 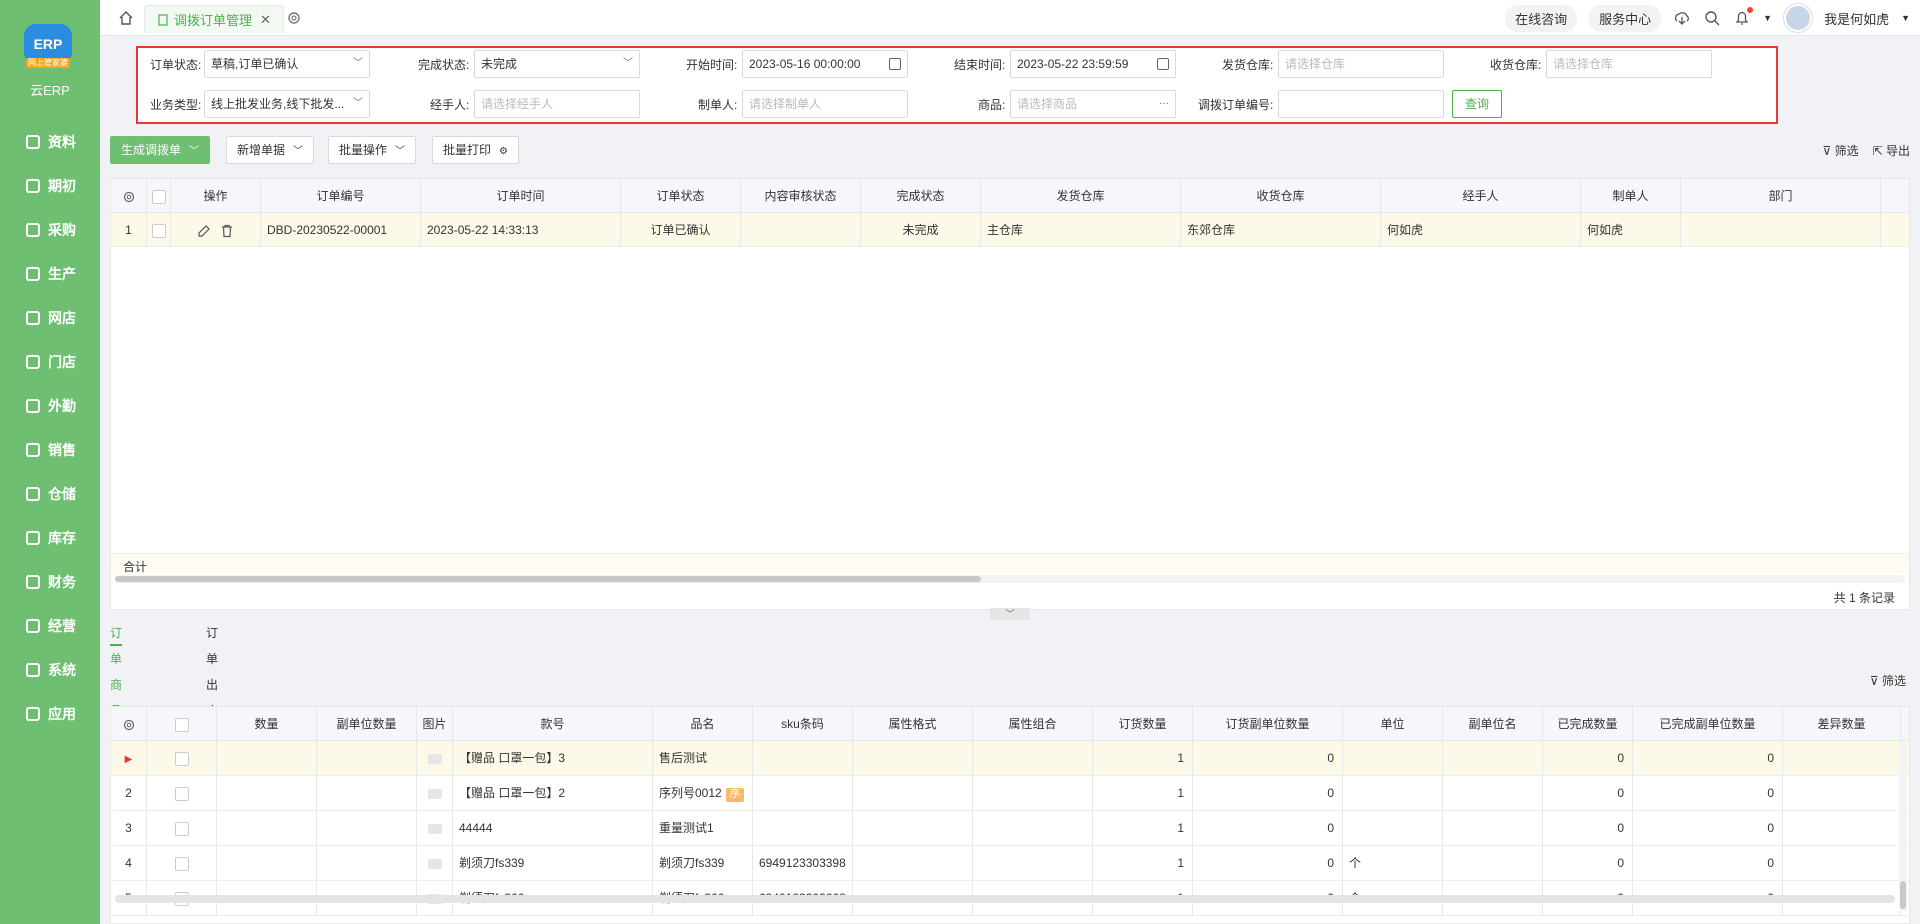 I want to click on product-select: 请选择商品 ···, so click(x=1093, y=104).